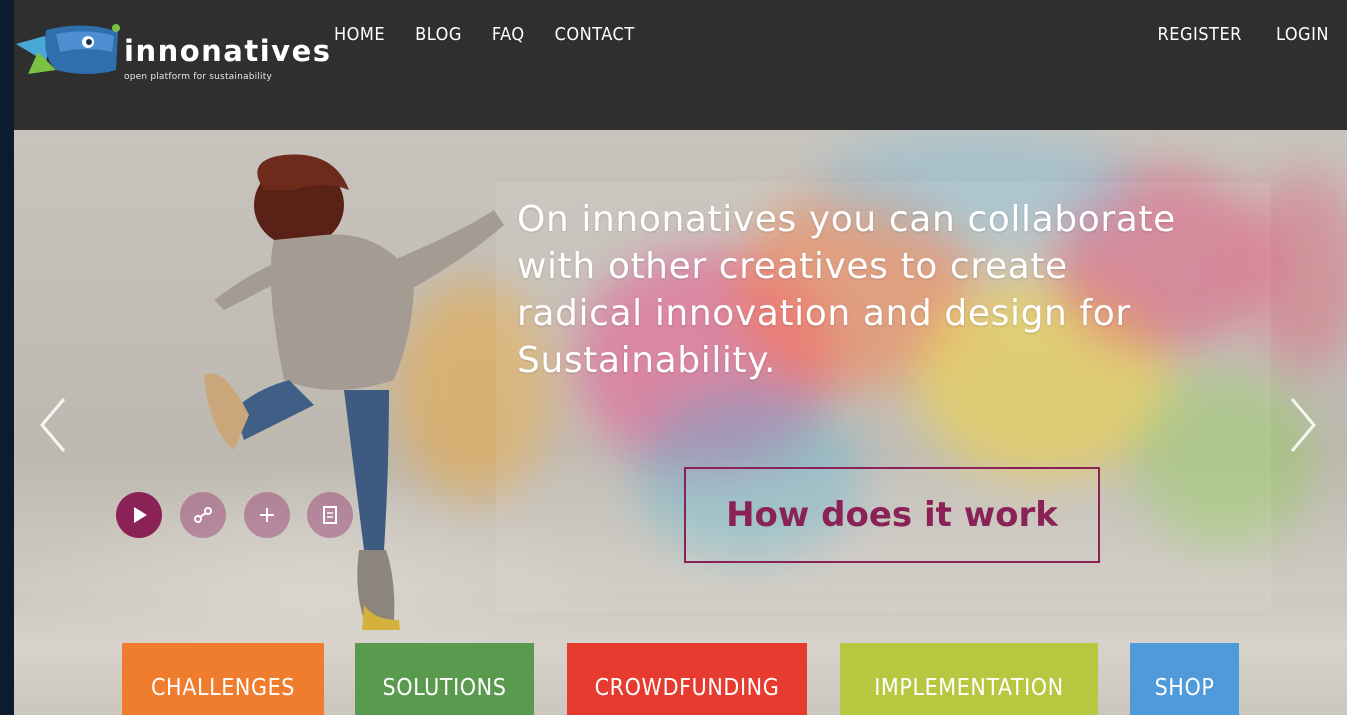 The image size is (1347, 715). What do you see at coordinates (68, 49) in the screenshot?
I see `logo-mark-icon` at bounding box center [68, 49].